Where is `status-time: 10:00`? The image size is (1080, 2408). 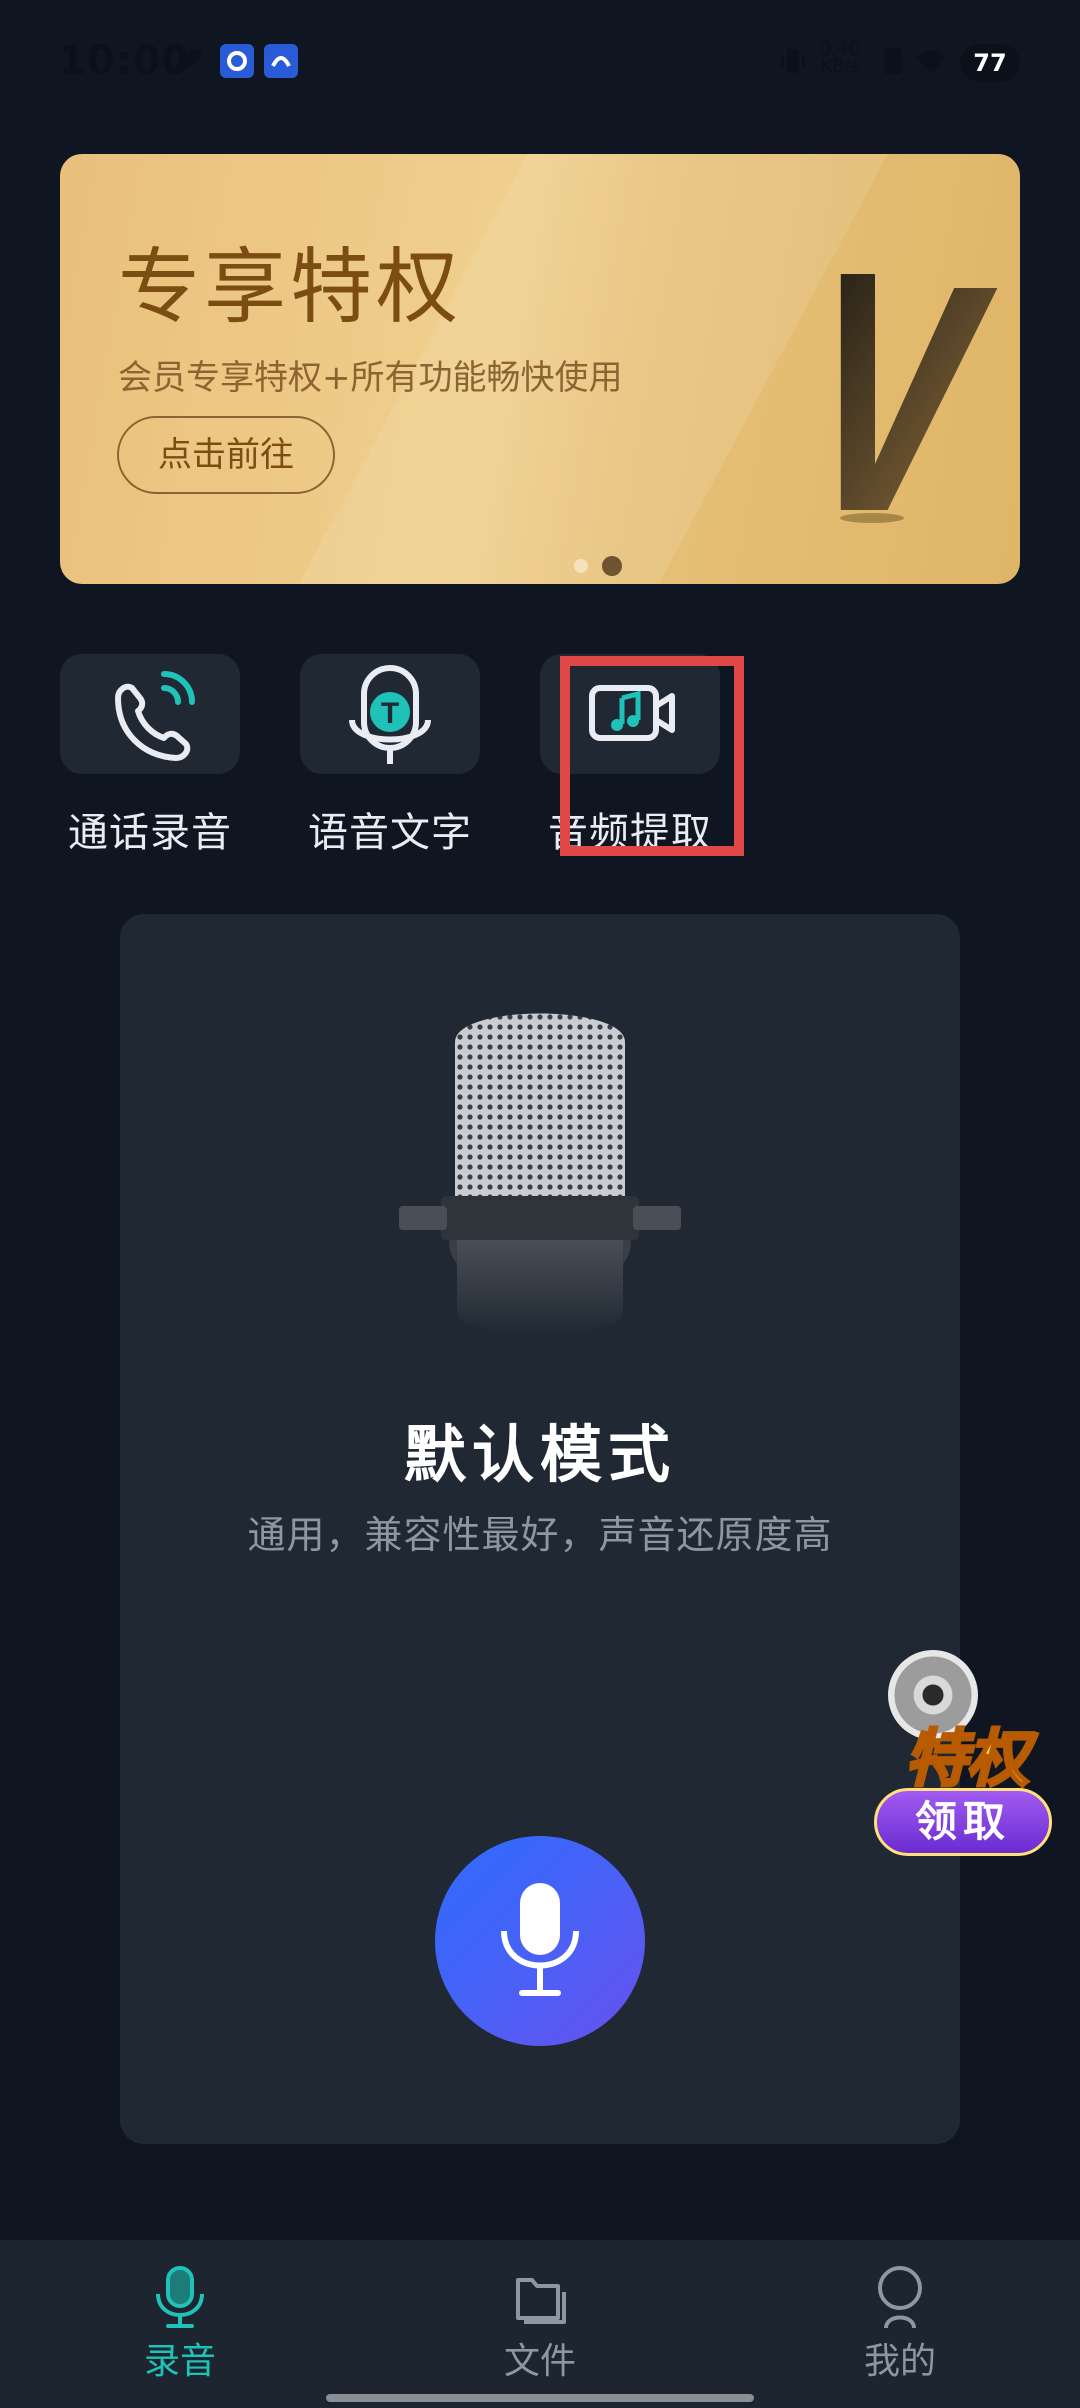 status-time: 10:00 is located at coordinates (124, 61).